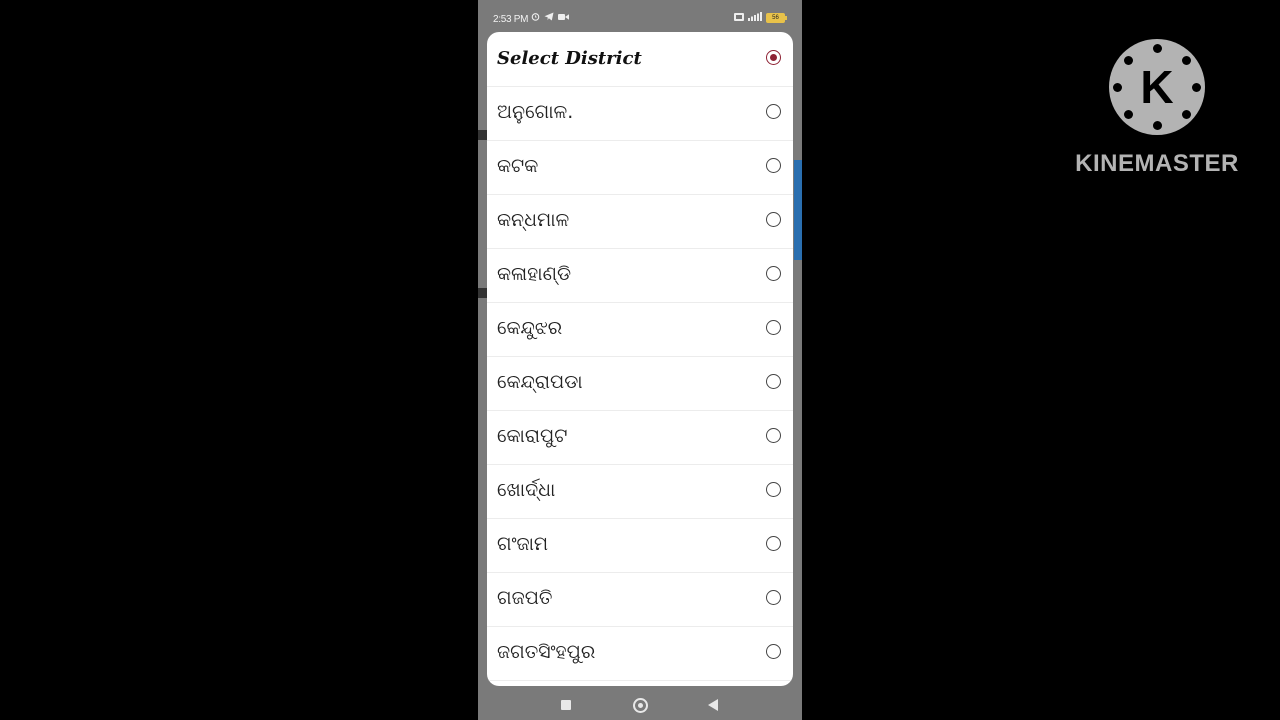 The width and height of the screenshot is (1280, 720). What do you see at coordinates (566, 705) in the screenshot?
I see `recents-button` at bounding box center [566, 705].